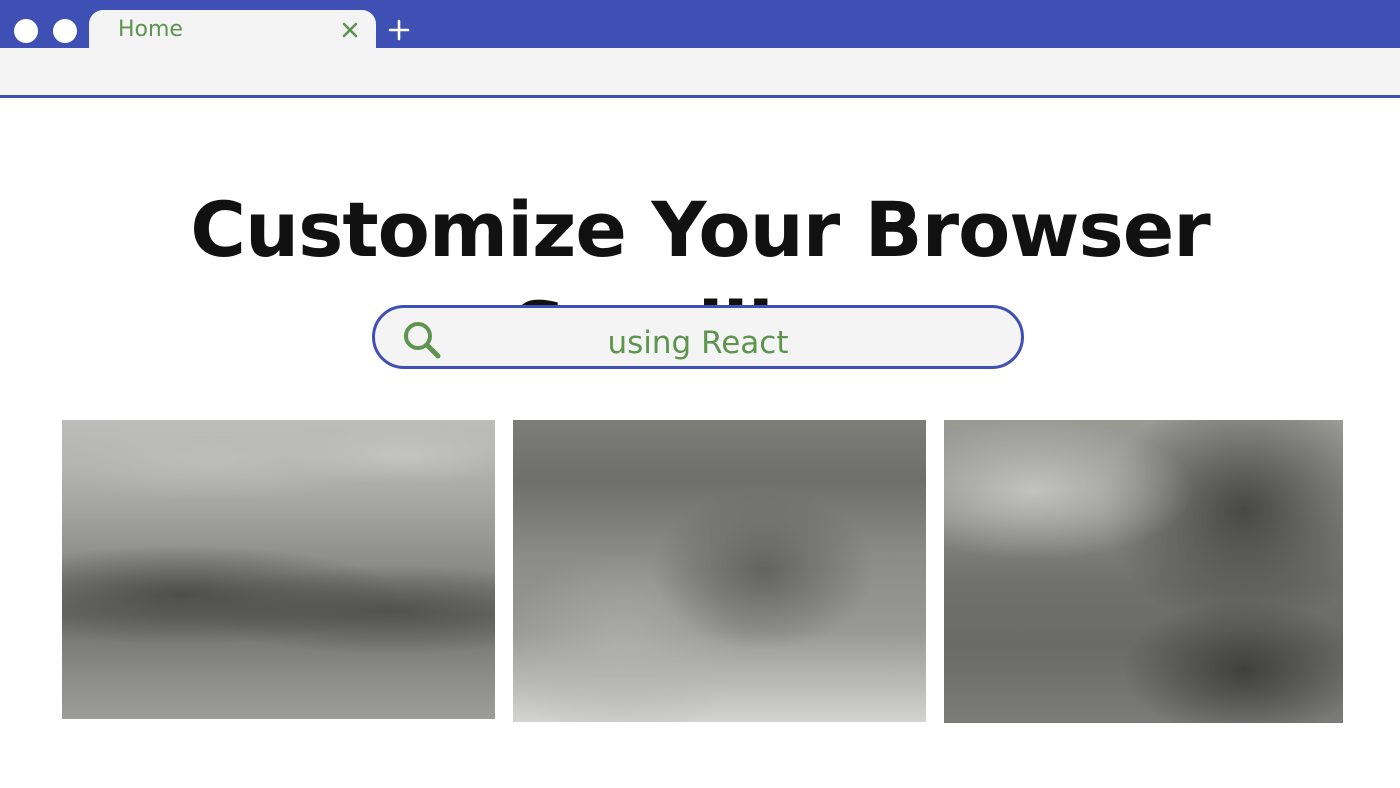 Image resolution: width=1400 pixels, height=788 pixels. What do you see at coordinates (350, 30) in the screenshot?
I see `close-icon` at bounding box center [350, 30].